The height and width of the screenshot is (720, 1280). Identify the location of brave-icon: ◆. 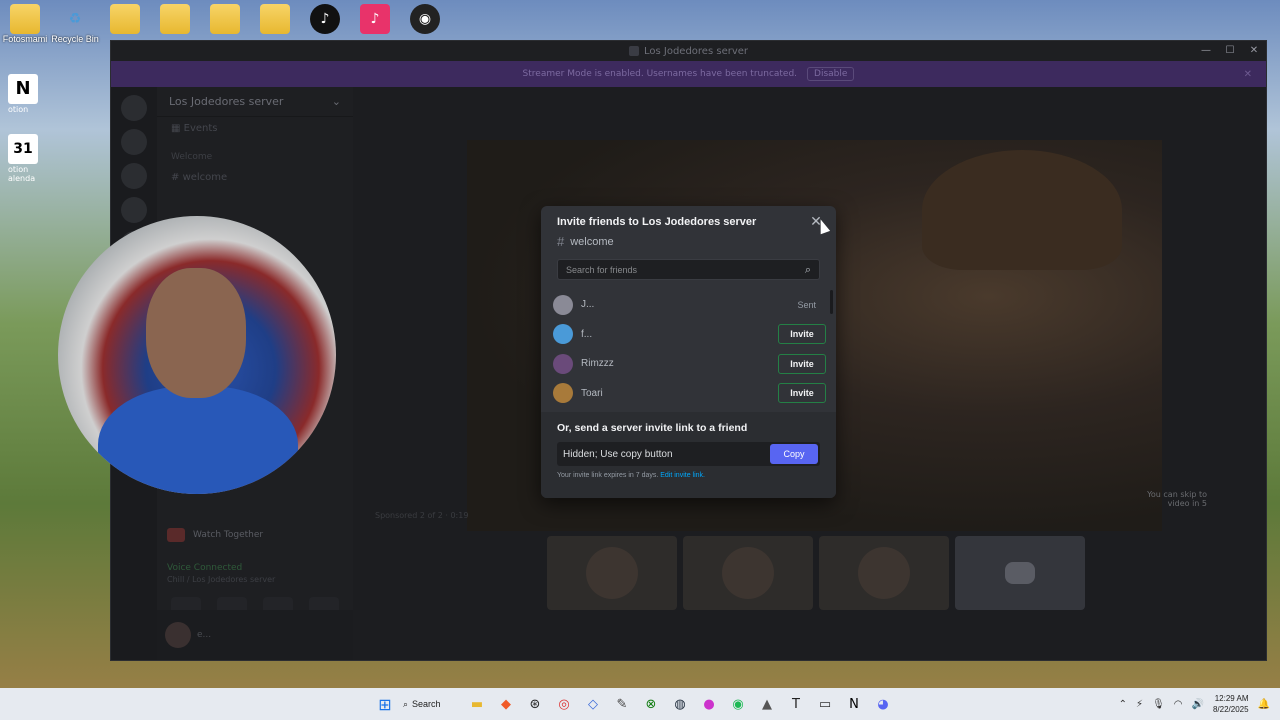
(506, 704).